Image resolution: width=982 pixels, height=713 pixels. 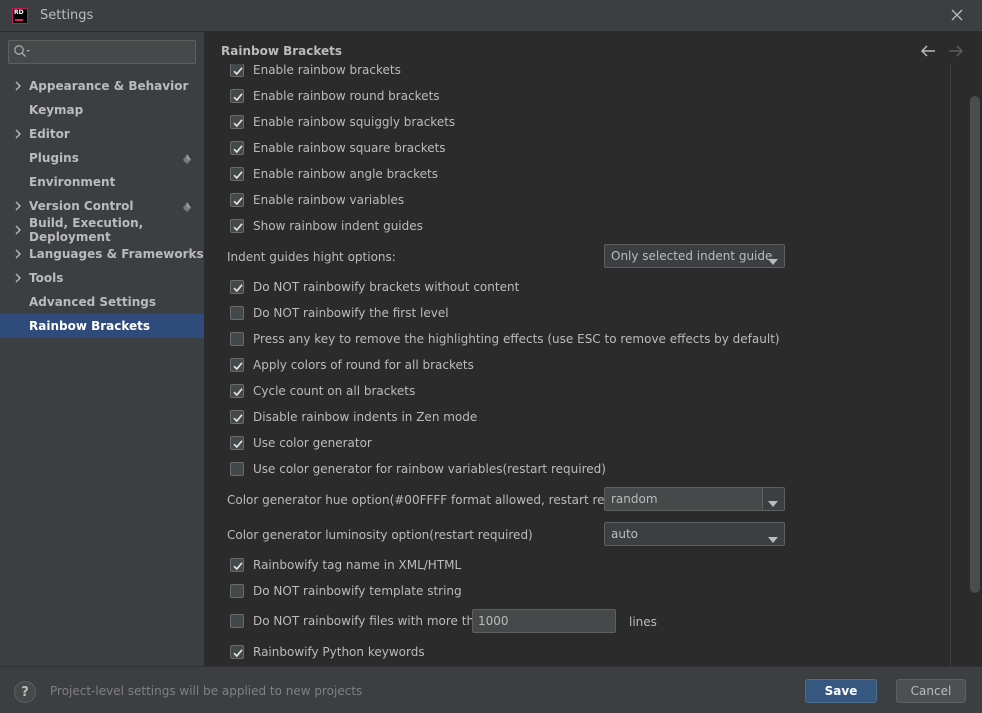 I want to click on sidebar-item-label: Editor, so click(x=49, y=134).